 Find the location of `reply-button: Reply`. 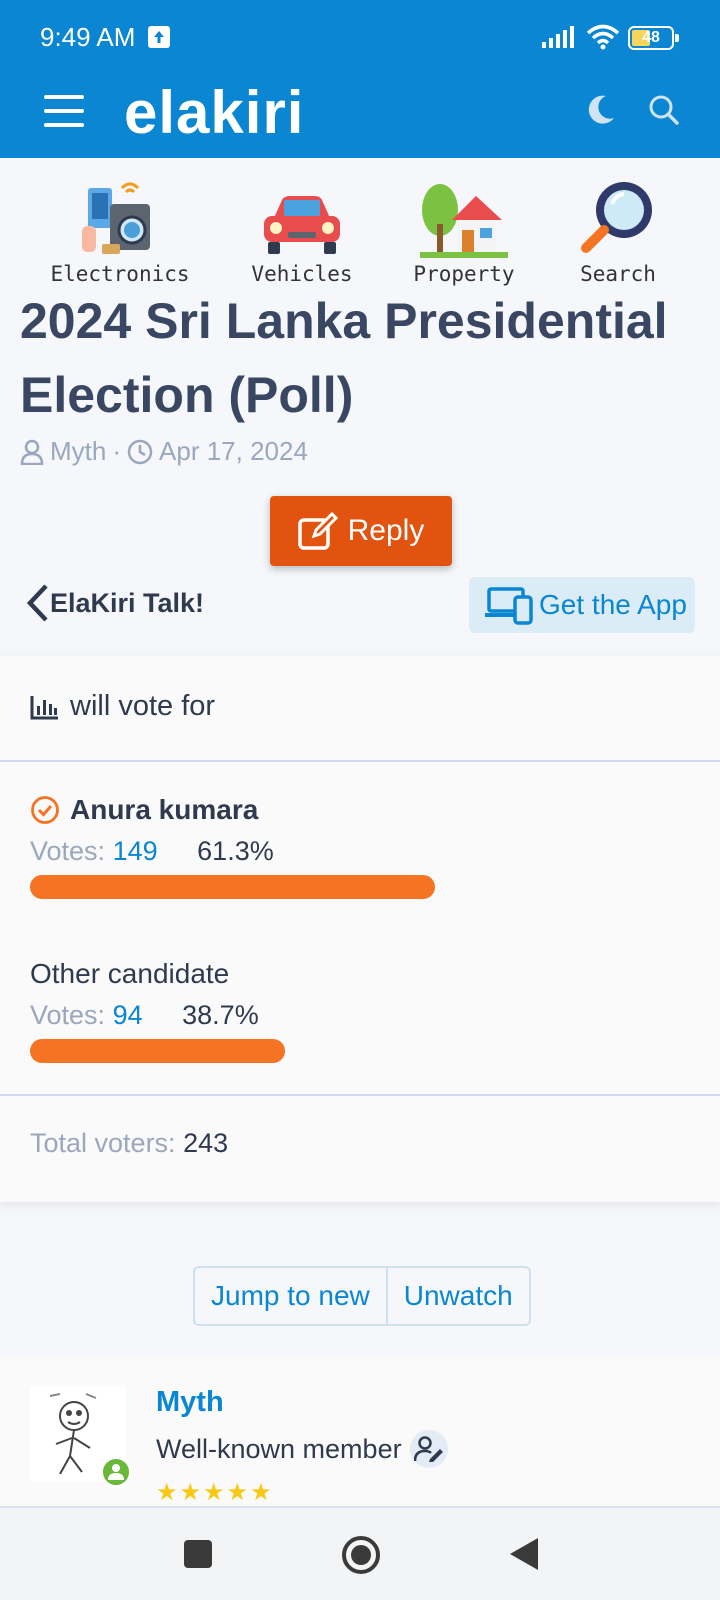

reply-button: Reply is located at coordinates (361, 531).